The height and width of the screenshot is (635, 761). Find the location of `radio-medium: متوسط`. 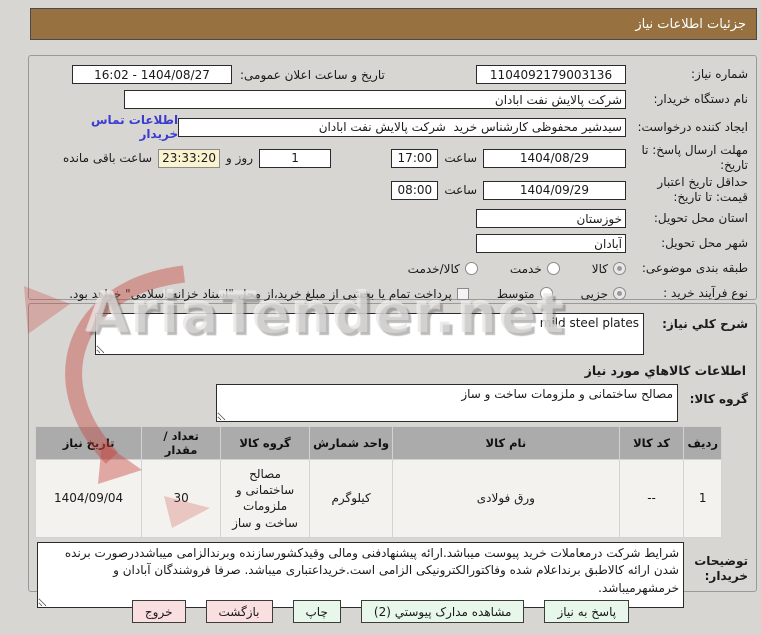

radio-medium: متوسط is located at coordinates (525, 294).